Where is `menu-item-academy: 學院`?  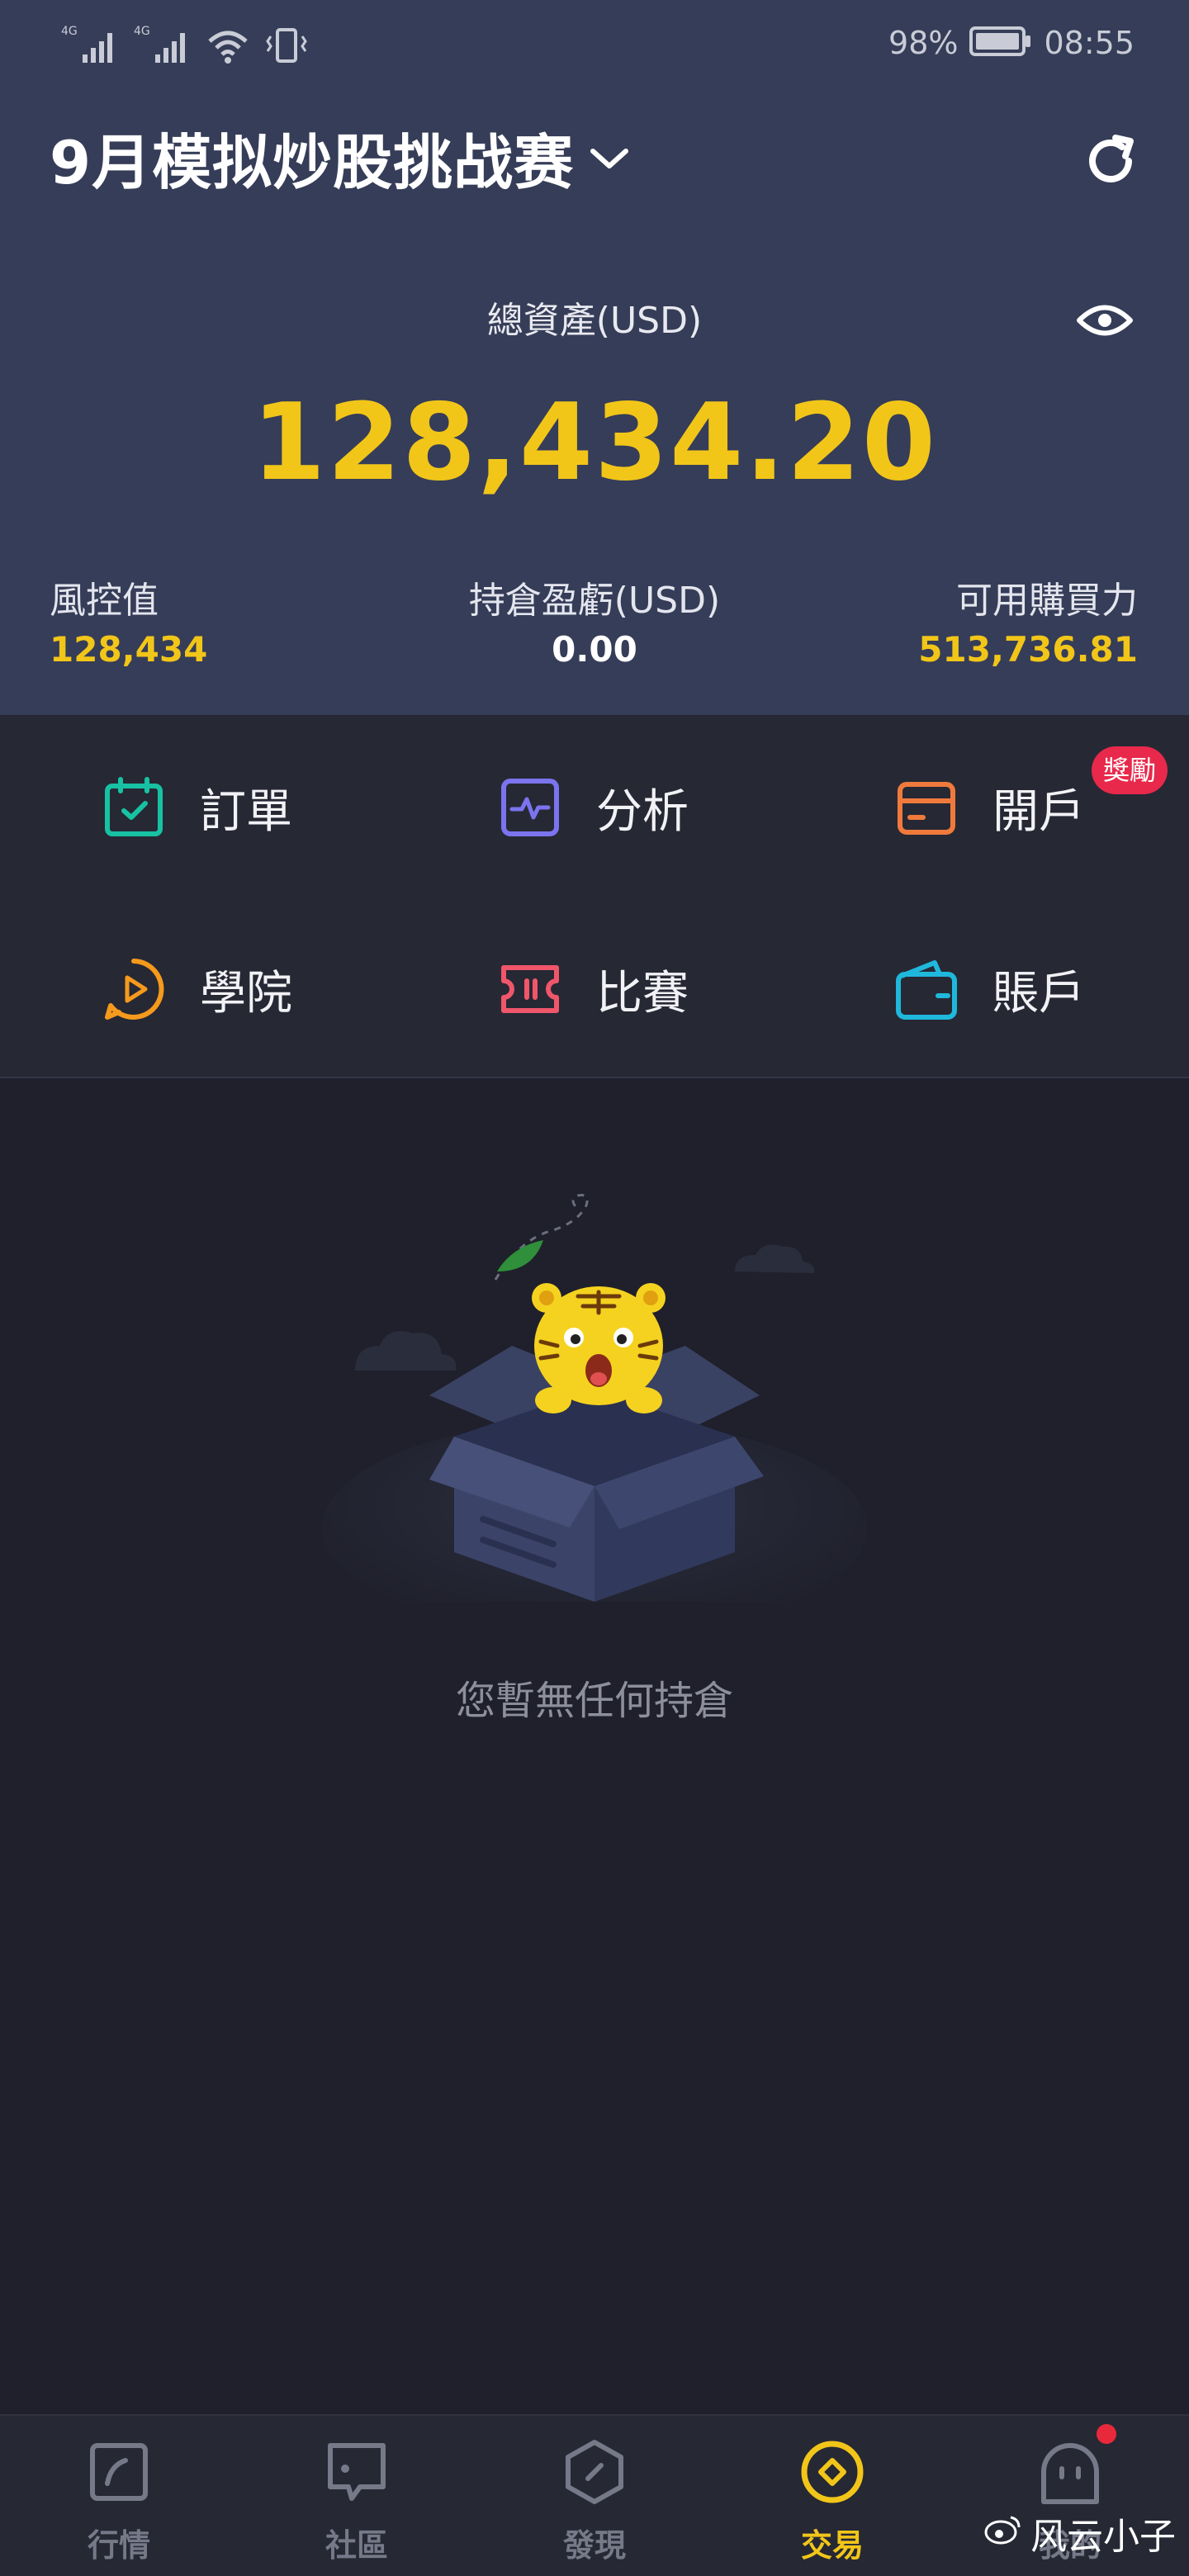
menu-item-academy: 學院 is located at coordinates (196, 989).